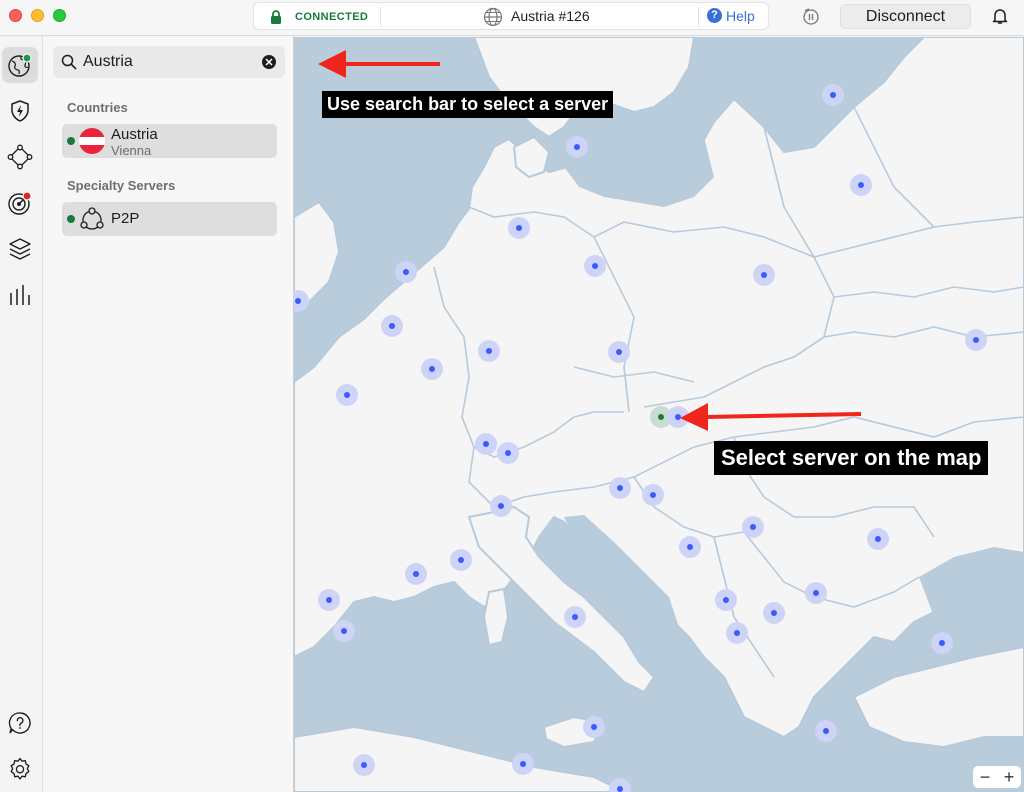 The width and height of the screenshot is (1024, 792). Describe the element at coordinates (169, 219) in the screenshot. I see `specialty-item-p2p: P2P` at that location.